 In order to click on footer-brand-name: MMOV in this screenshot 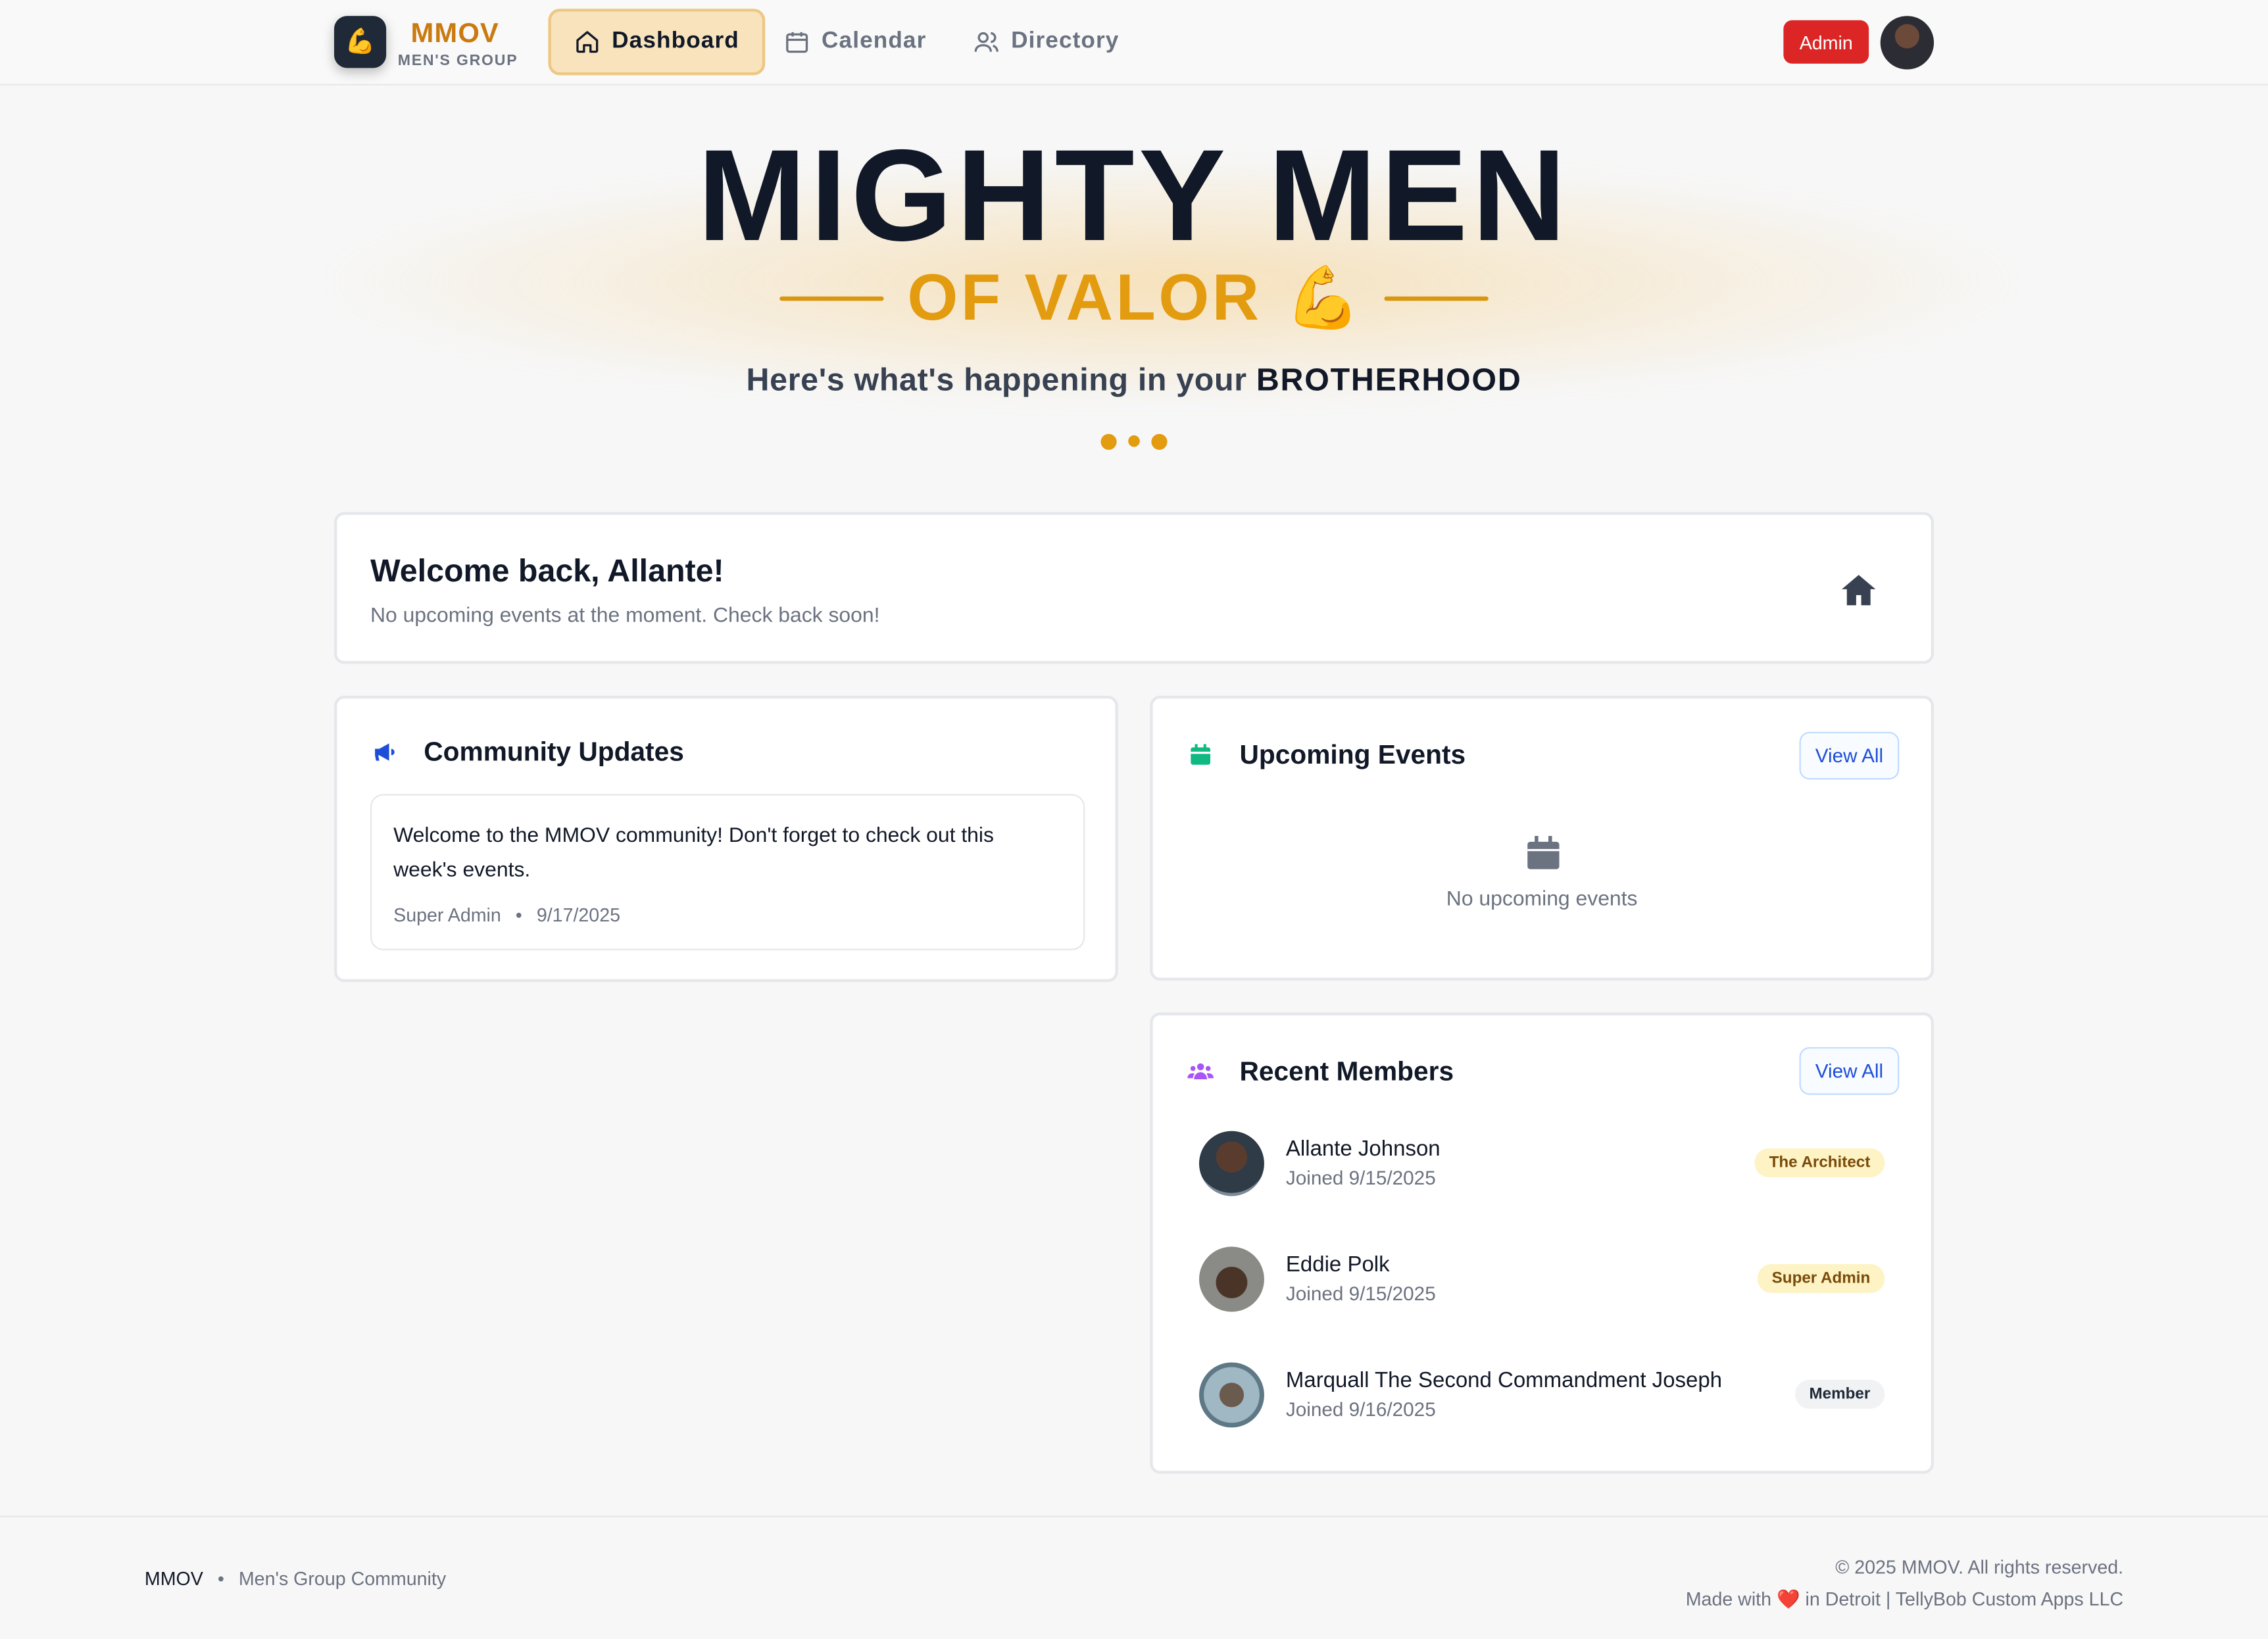, I will do `click(174, 1578)`.